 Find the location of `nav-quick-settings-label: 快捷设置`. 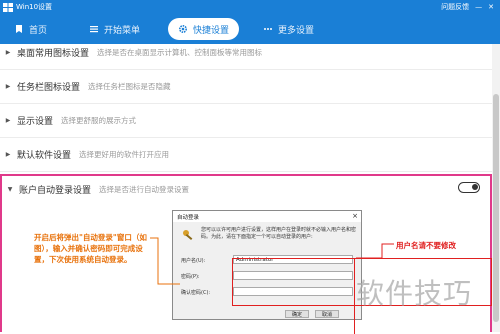

nav-quick-settings-label: 快捷设置 is located at coordinates (211, 30).